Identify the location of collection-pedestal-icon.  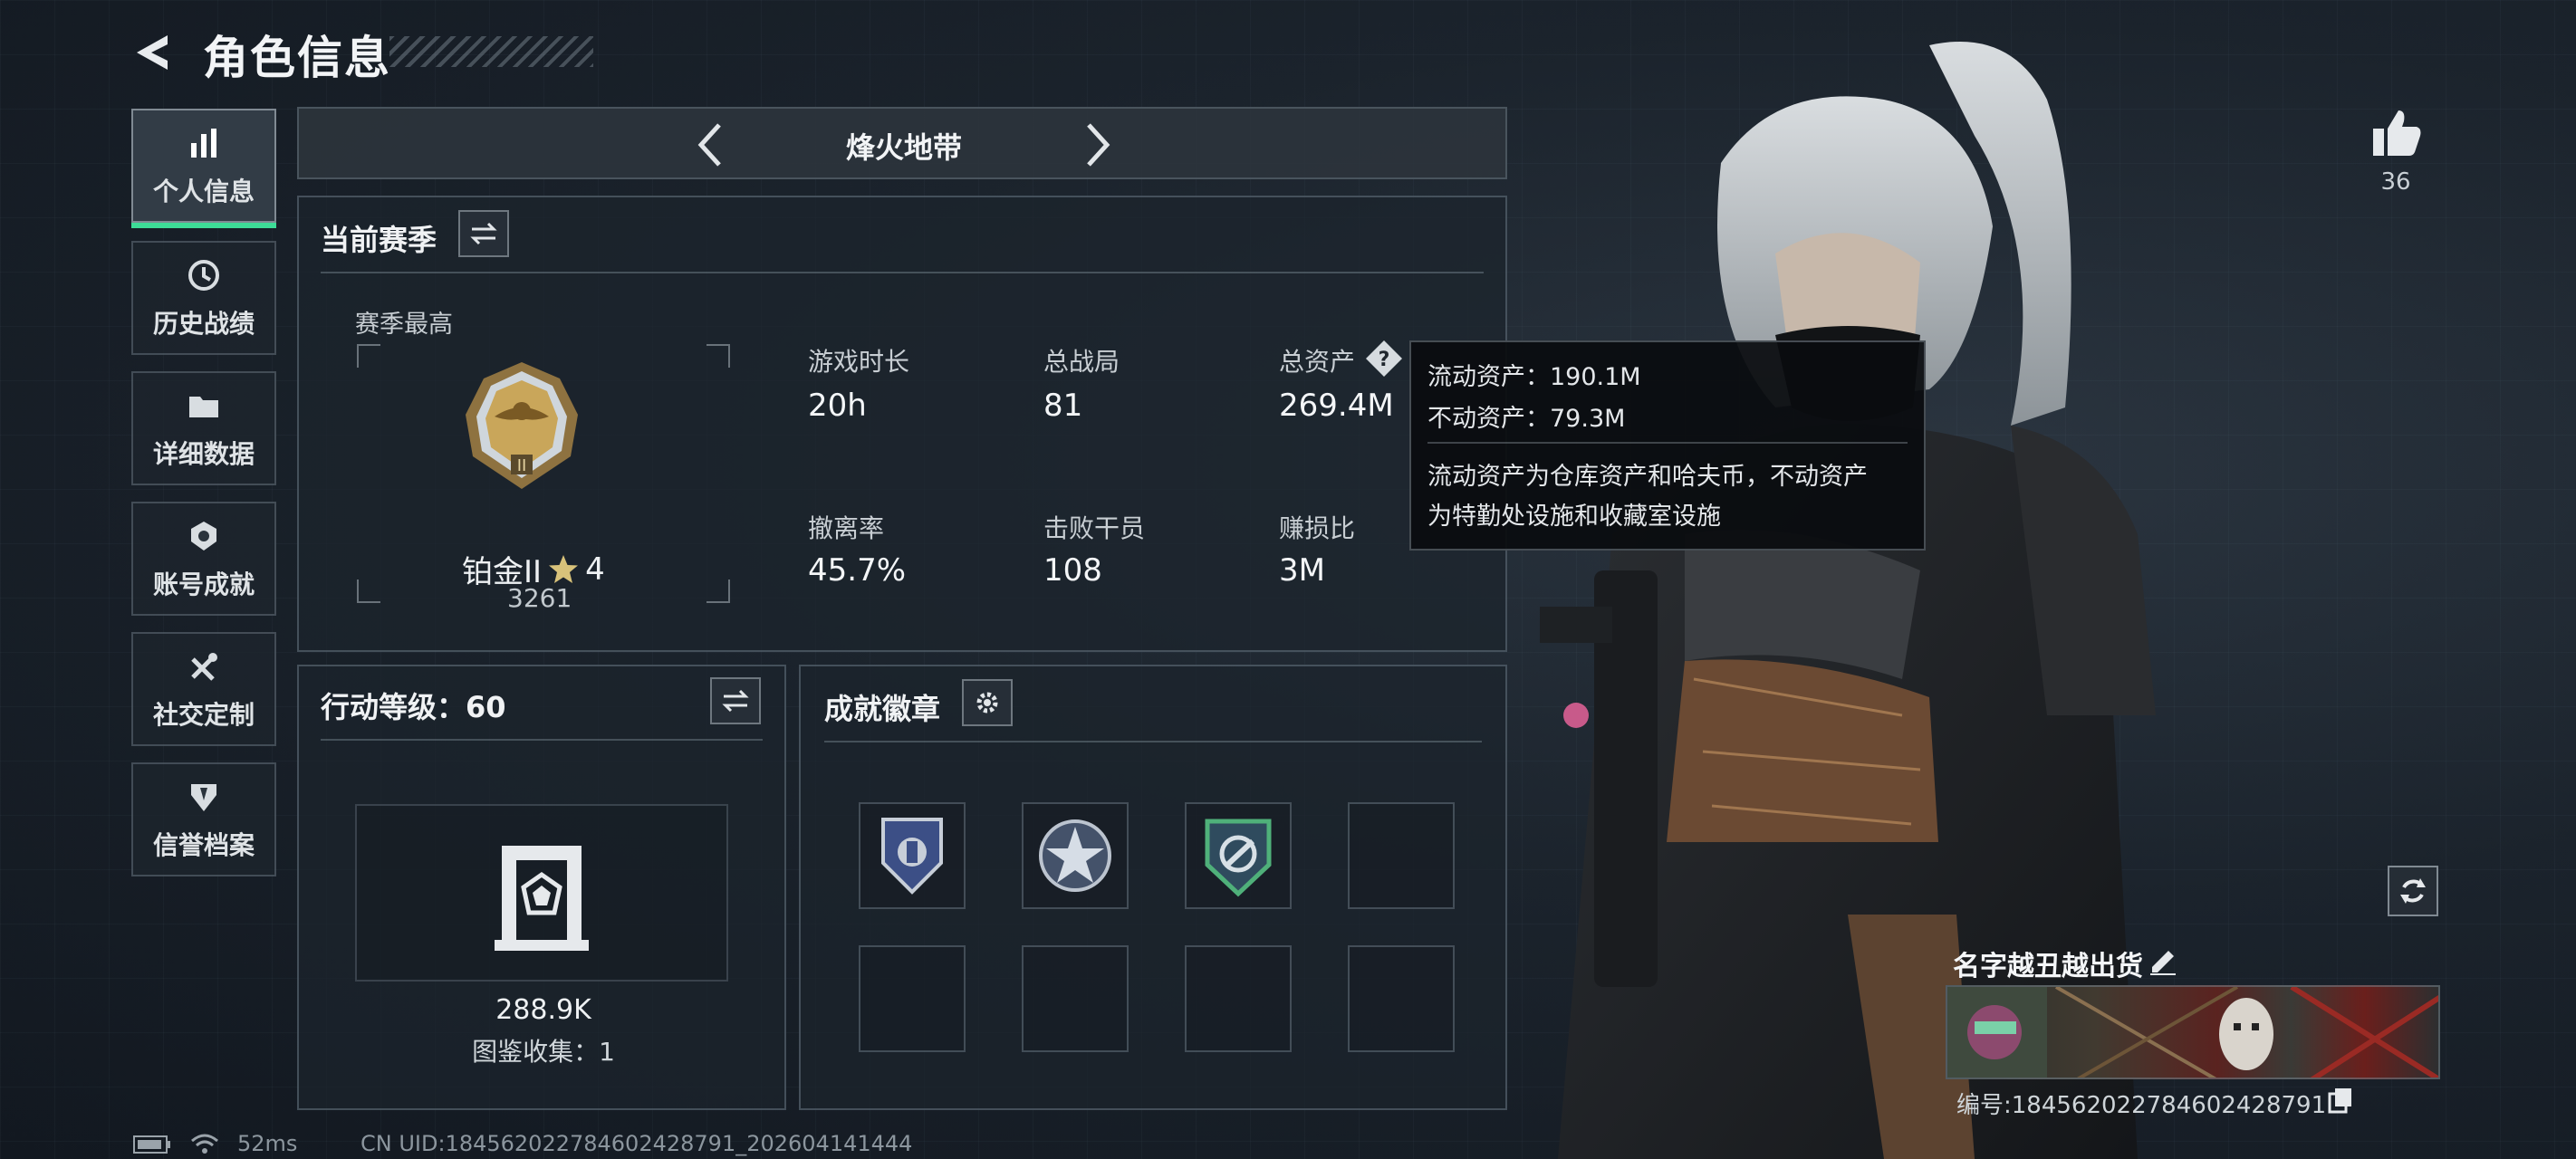
(541, 897).